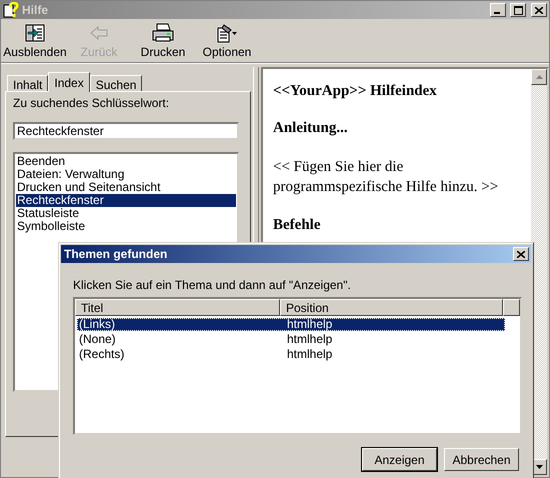 This screenshot has height=478, width=550. I want to click on options-icon, so click(227, 33).